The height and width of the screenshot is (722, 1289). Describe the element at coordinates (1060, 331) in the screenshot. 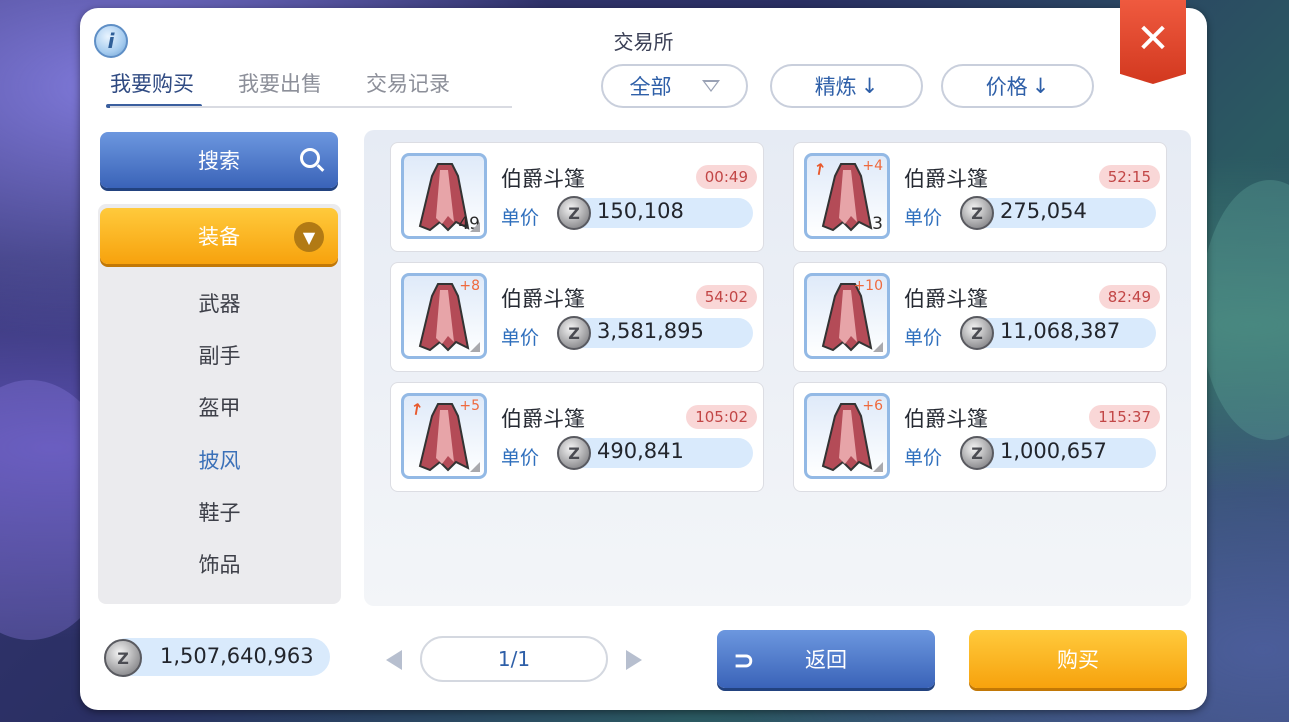

I see `unit-price-value: 11,068,387` at that location.